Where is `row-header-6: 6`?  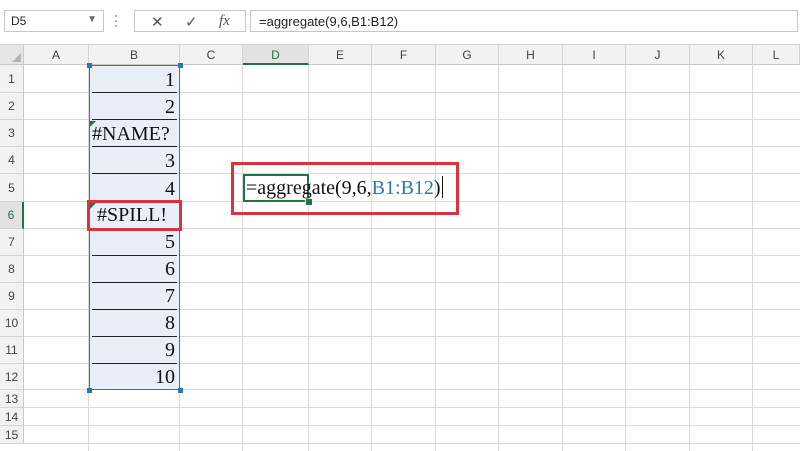
row-header-6: 6 is located at coordinates (12, 215).